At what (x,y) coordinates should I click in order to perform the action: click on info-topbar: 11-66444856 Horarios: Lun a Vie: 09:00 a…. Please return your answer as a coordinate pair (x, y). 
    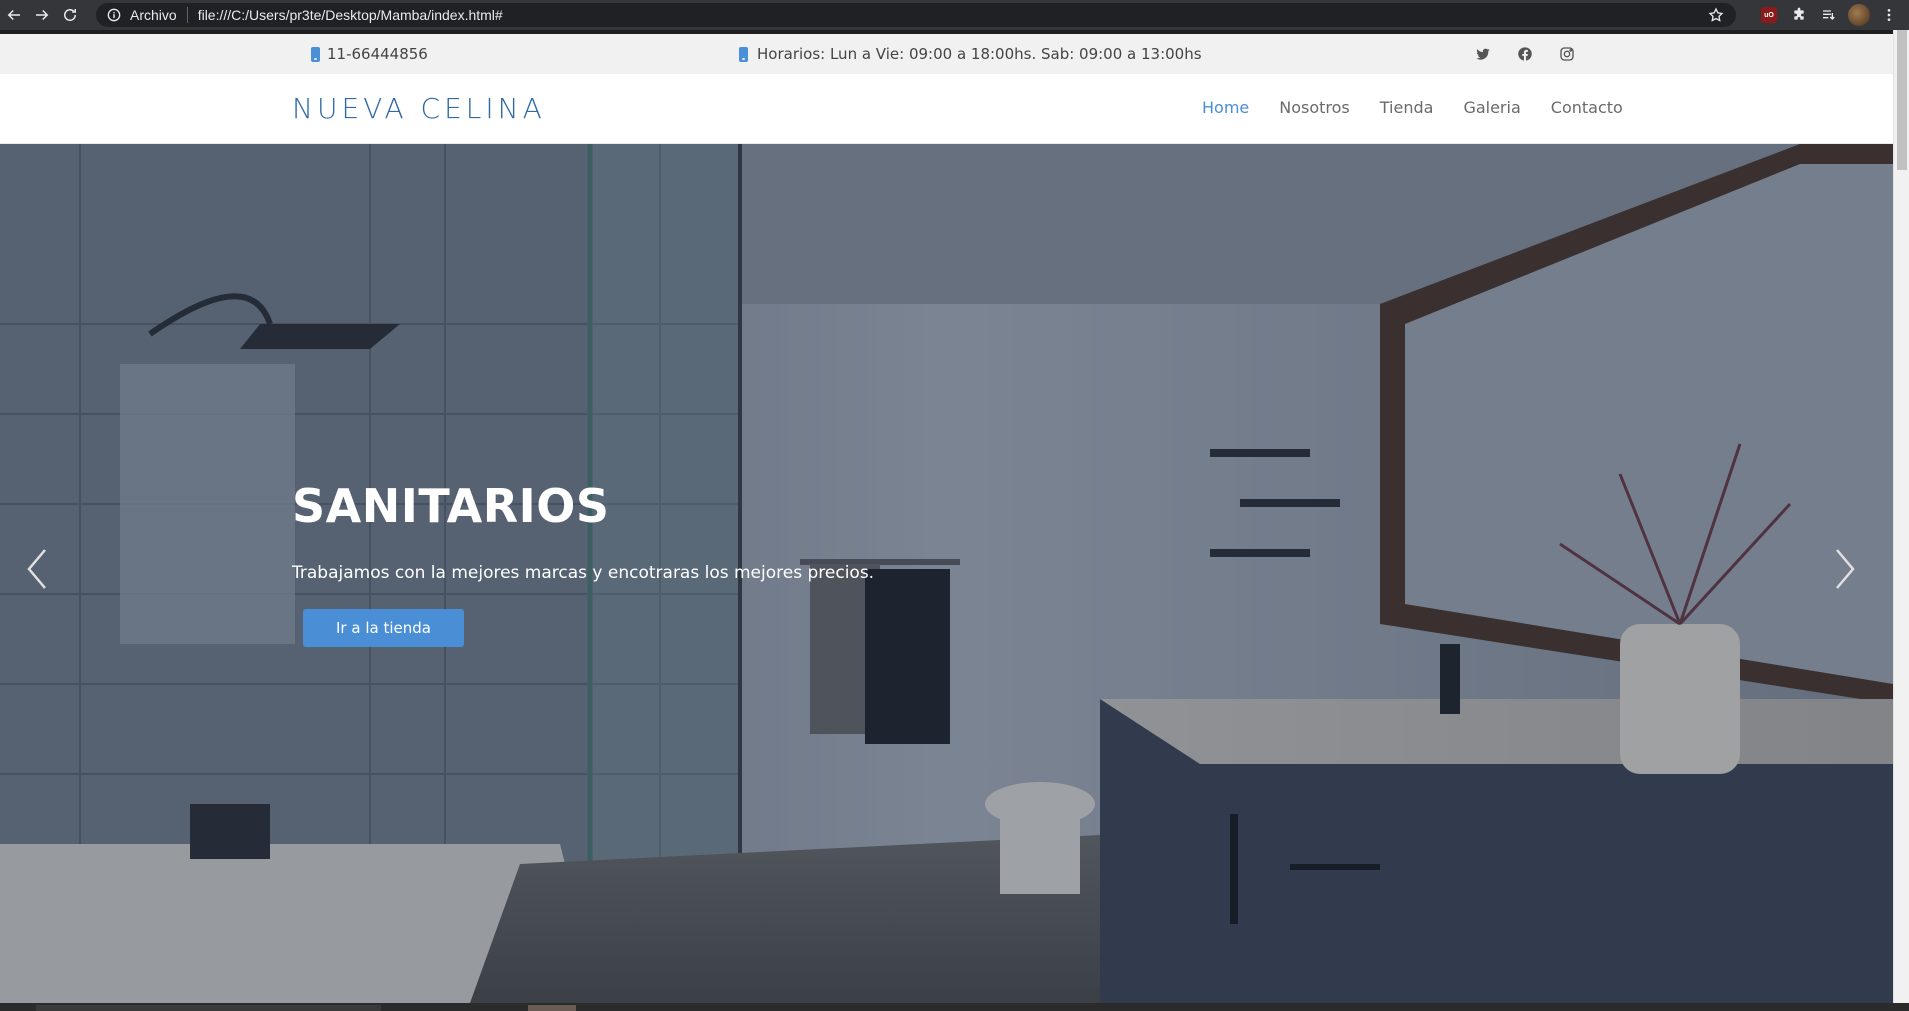
    Looking at the image, I should click on (946, 54).